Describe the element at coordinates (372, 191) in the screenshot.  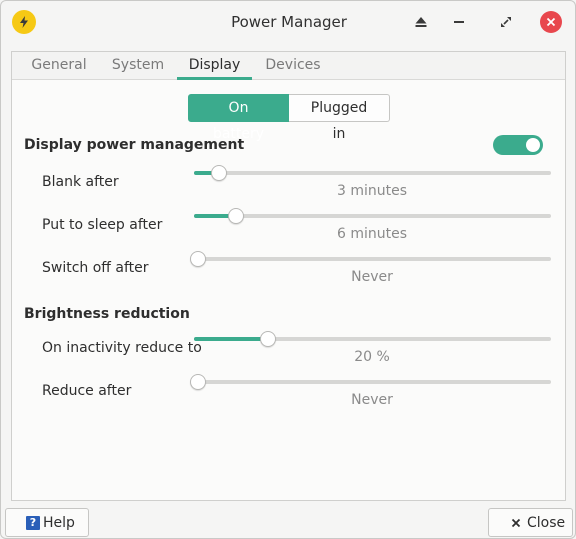
I see `blank-after-value: 3 minutes` at that location.